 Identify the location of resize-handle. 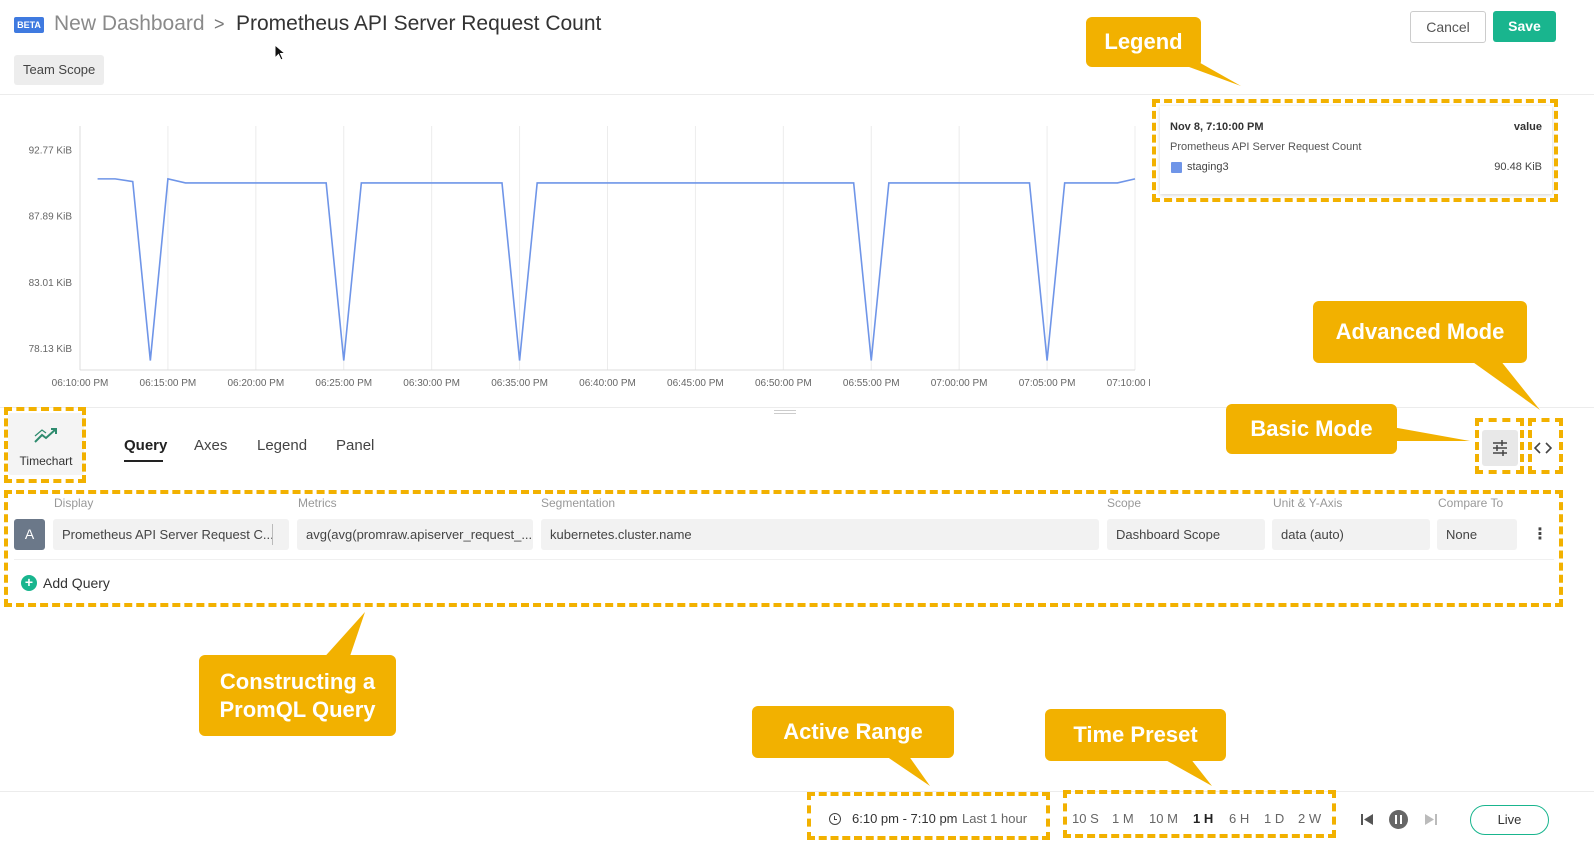
(785, 412).